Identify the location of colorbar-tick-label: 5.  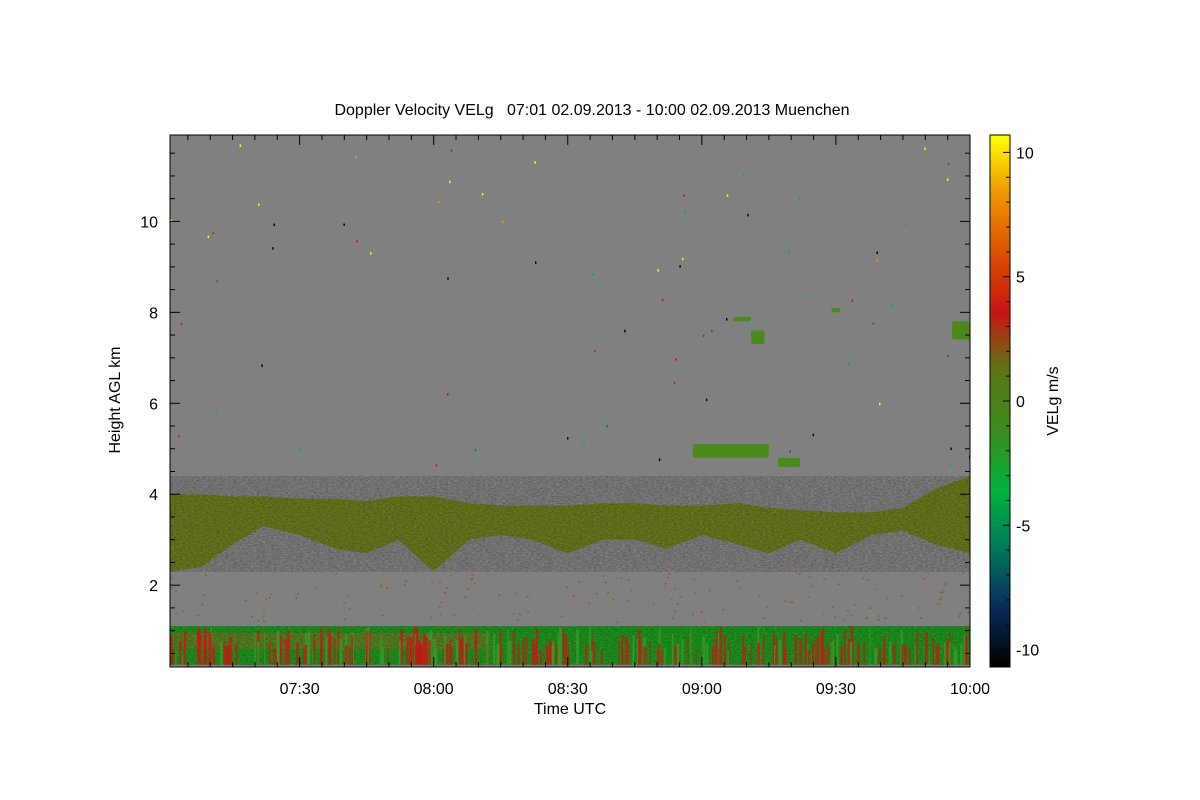
(1020, 278).